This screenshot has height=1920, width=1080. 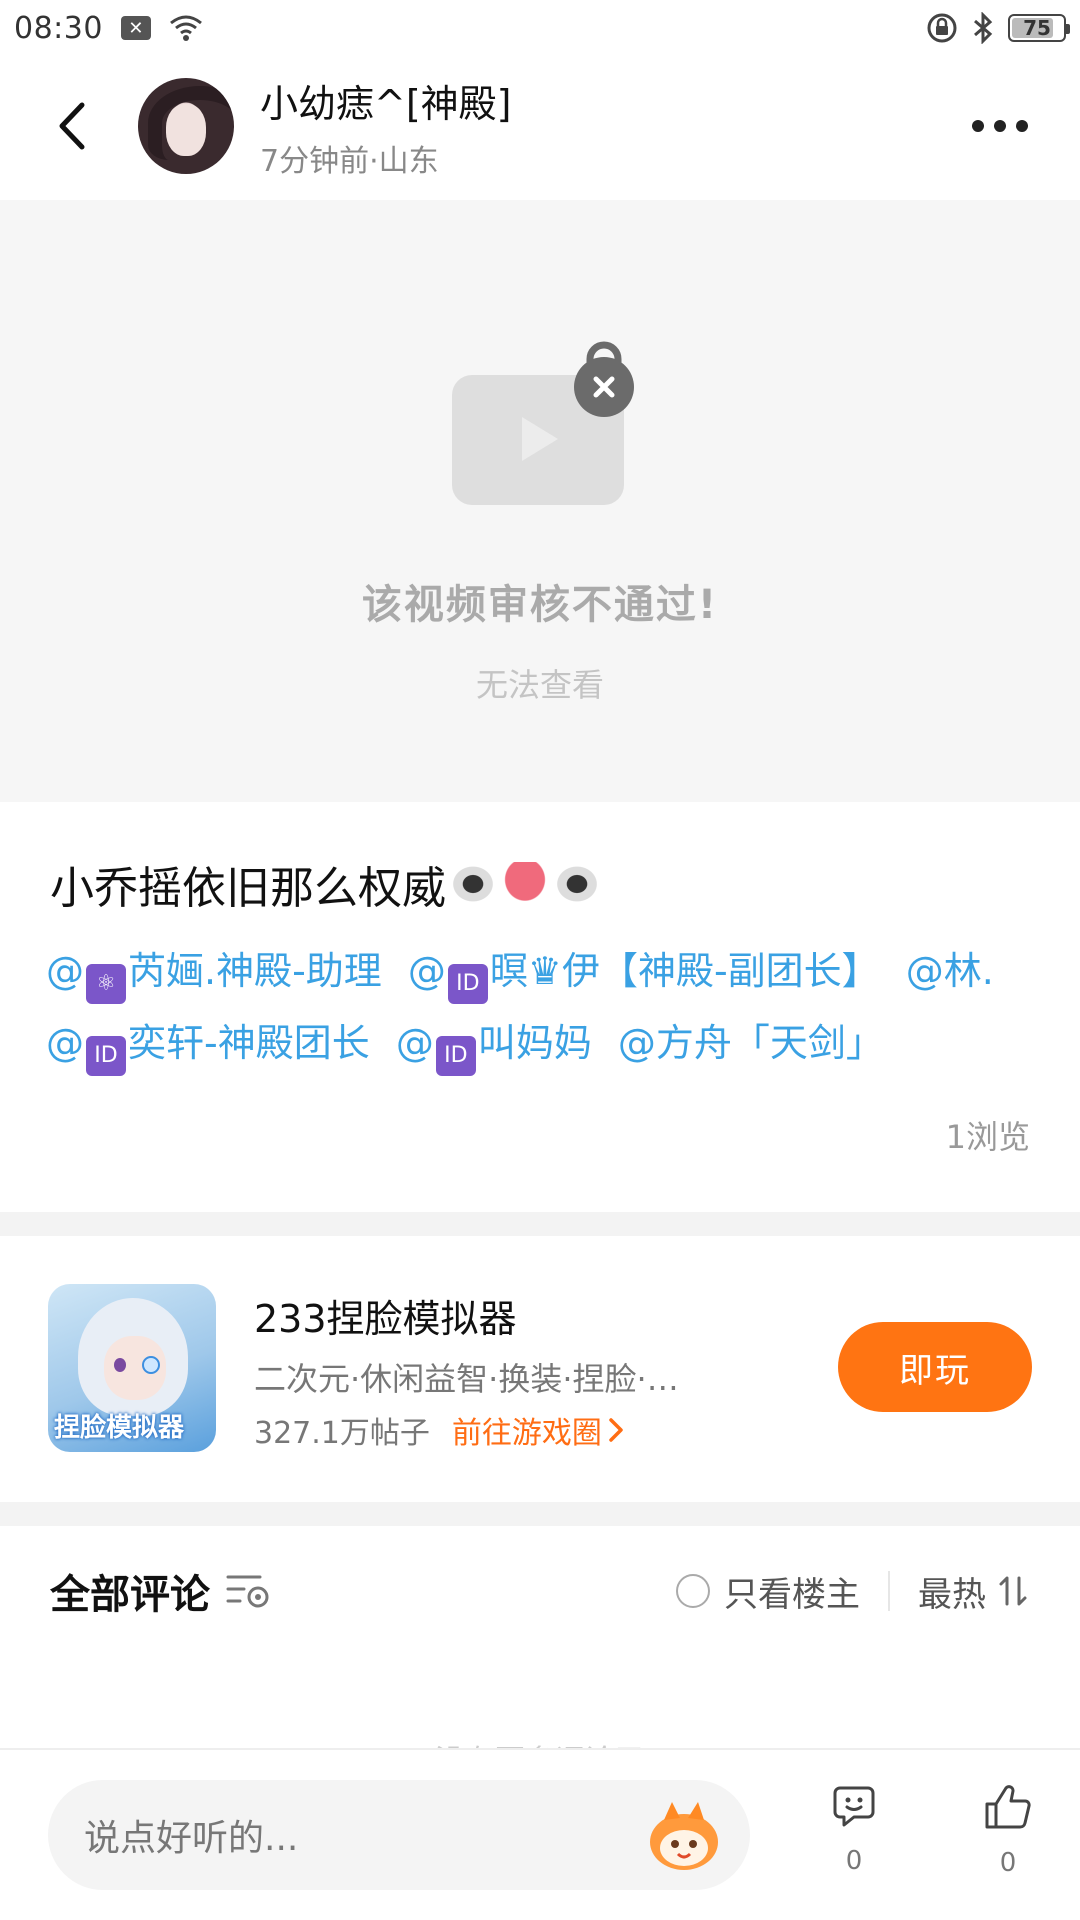 I want to click on comments-title: 全部评论, so click(x=130, y=1595).